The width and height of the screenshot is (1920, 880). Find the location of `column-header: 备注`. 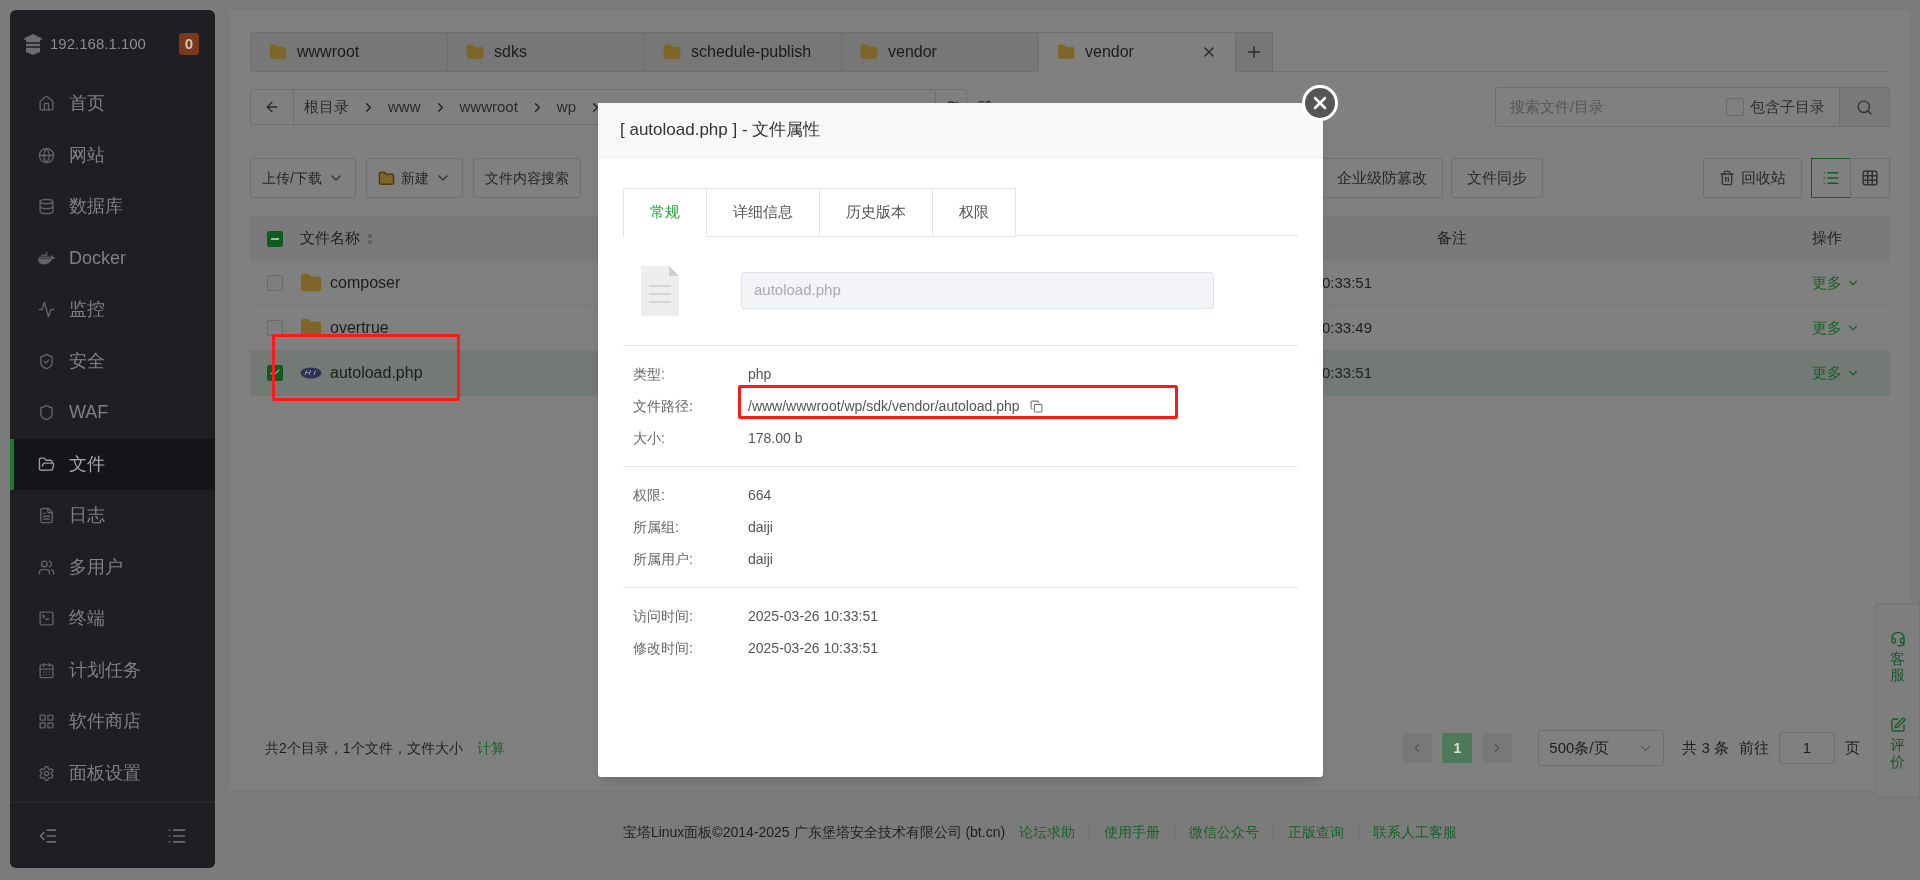

column-header: 备注 is located at coordinates (1452, 238).